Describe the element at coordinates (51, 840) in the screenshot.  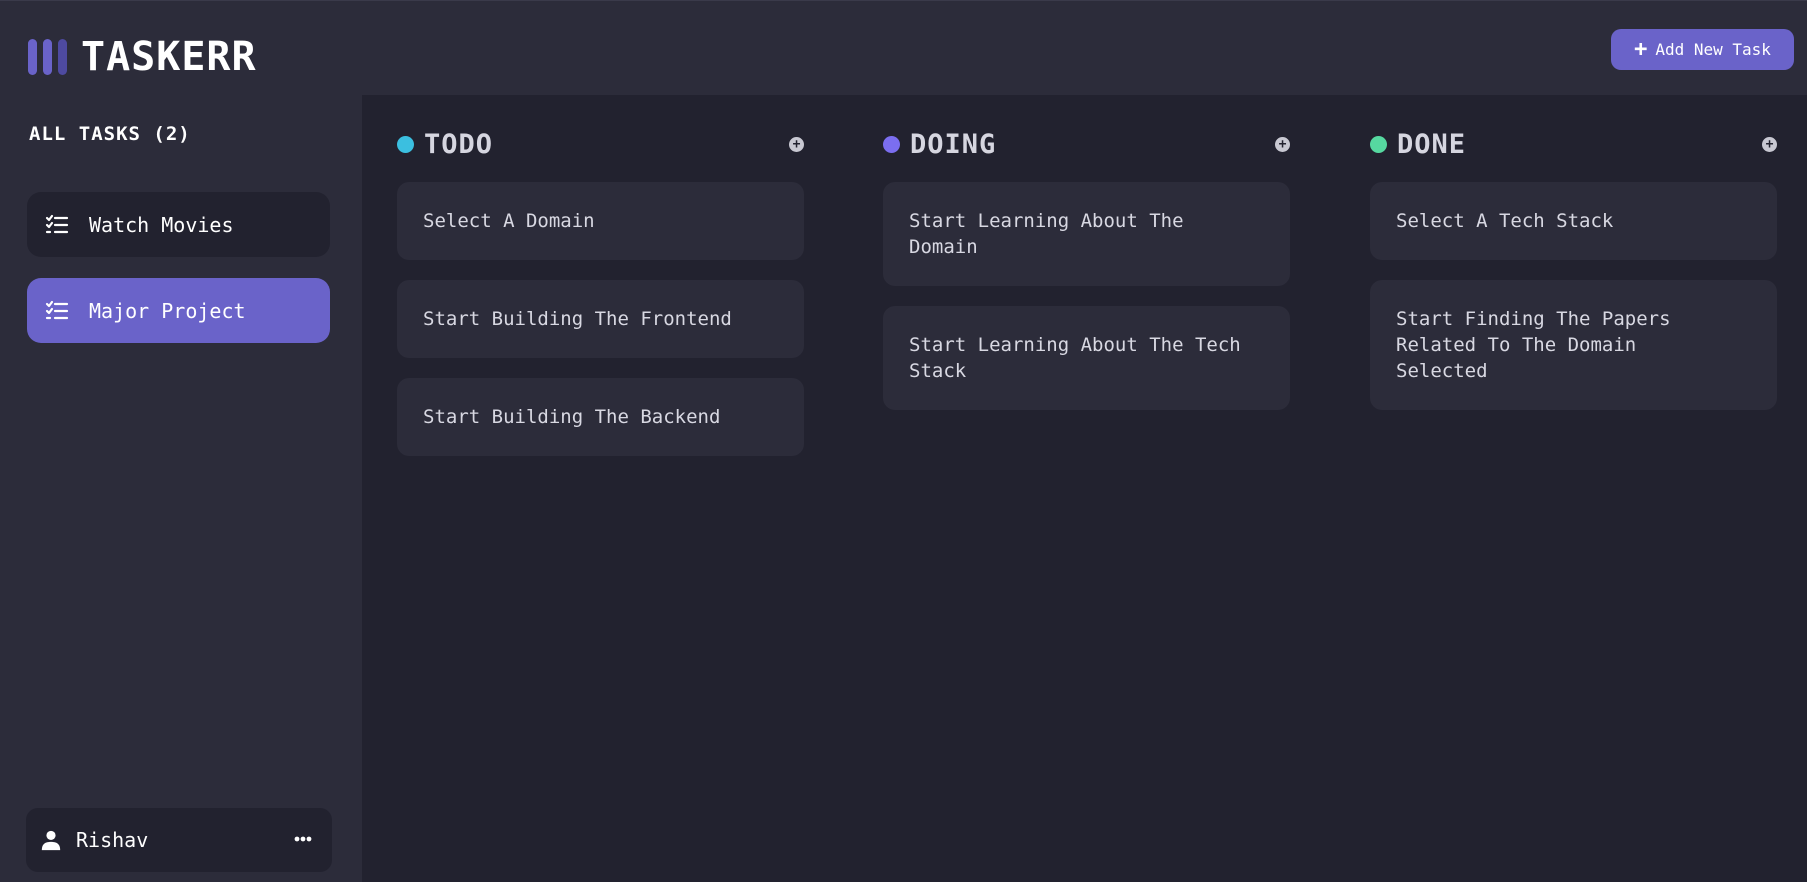
I see `user-icon` at that location.